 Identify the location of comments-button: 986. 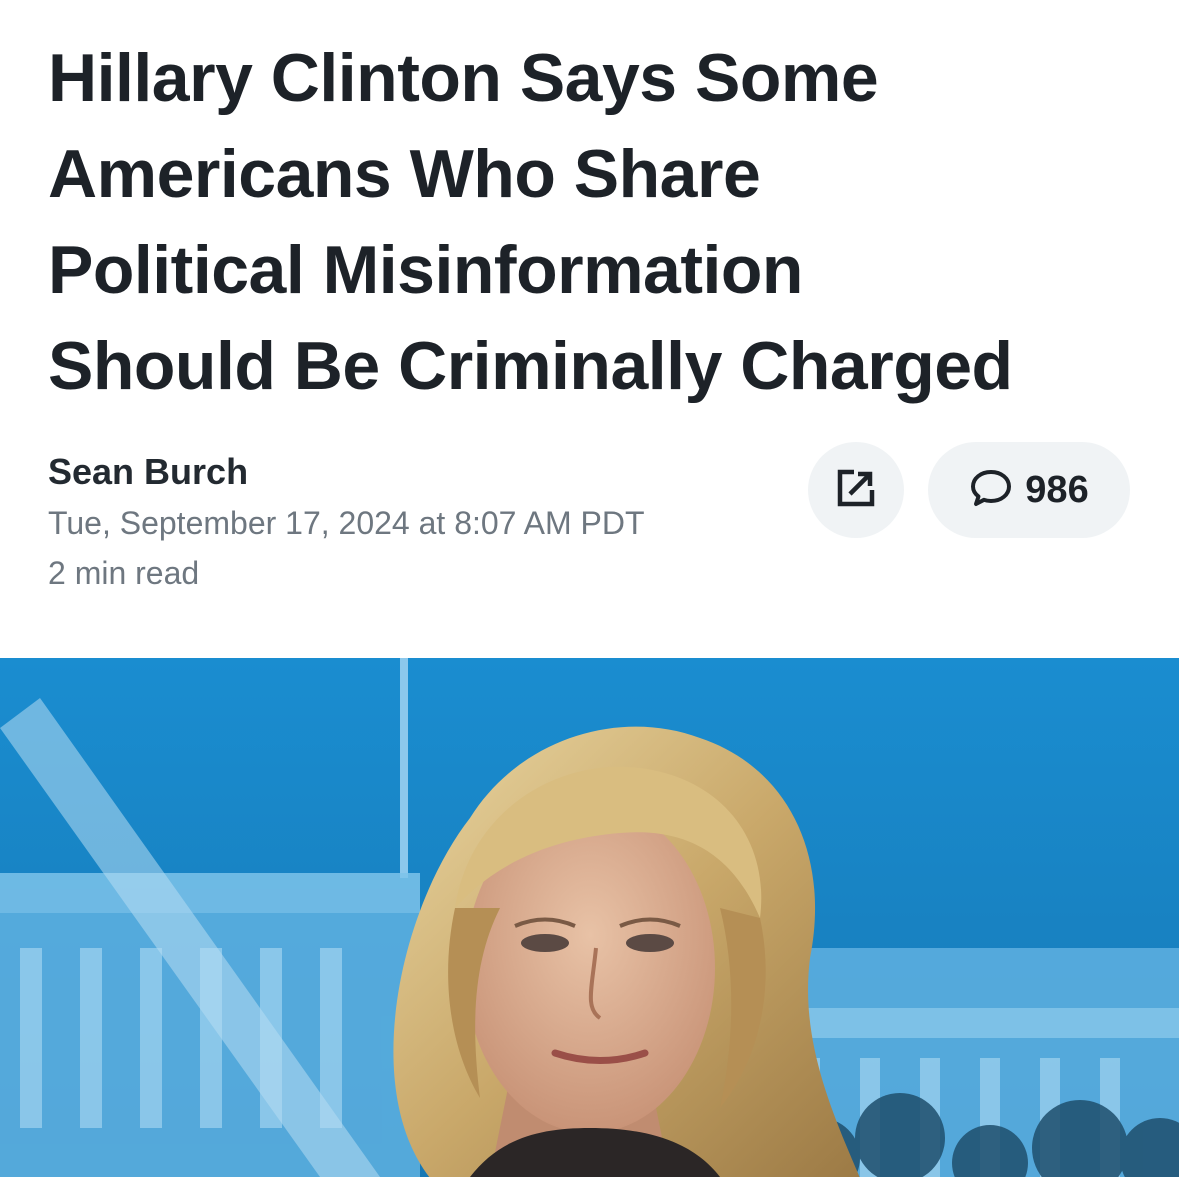
(1029, 490).